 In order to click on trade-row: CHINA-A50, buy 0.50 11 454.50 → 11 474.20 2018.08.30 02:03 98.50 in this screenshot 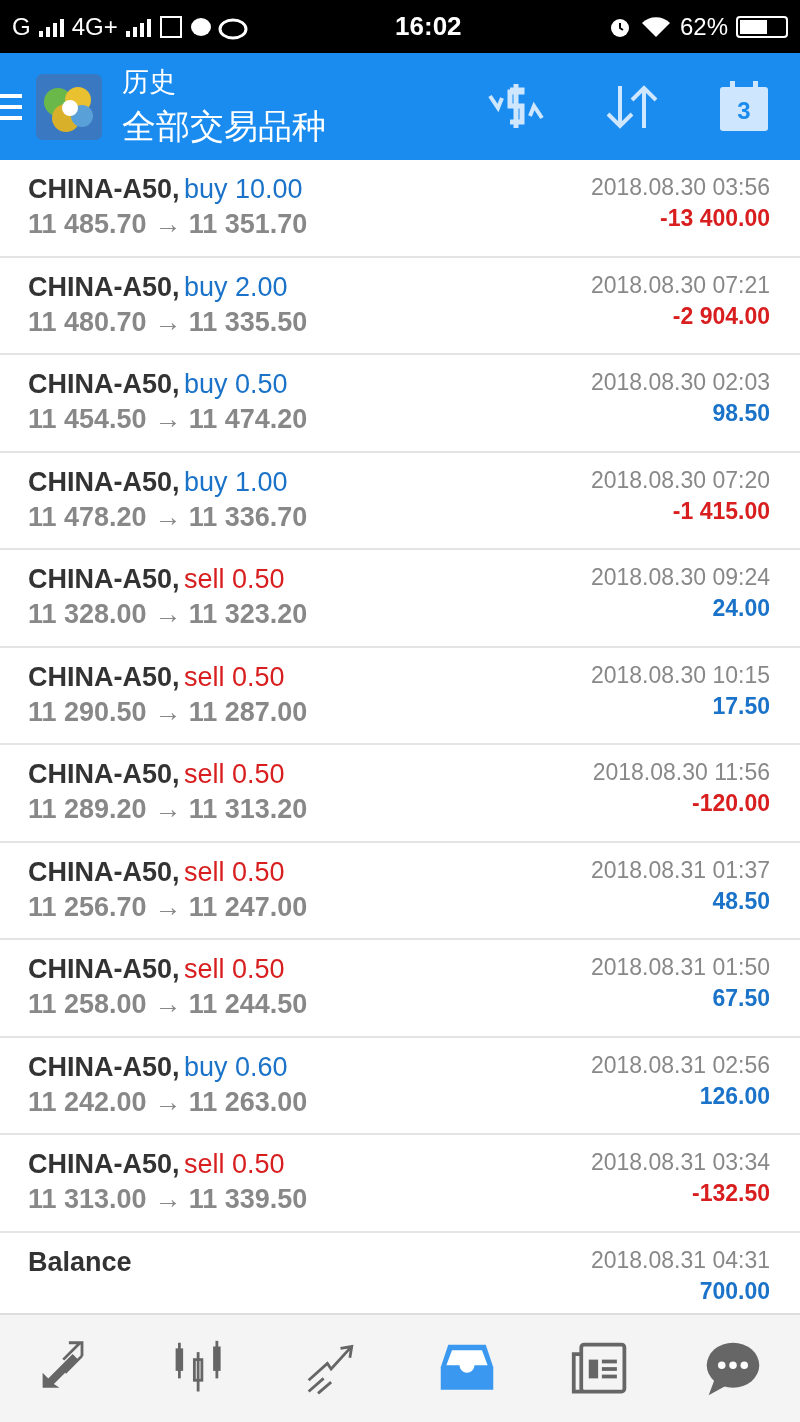, I will do `click(400, 404)`.